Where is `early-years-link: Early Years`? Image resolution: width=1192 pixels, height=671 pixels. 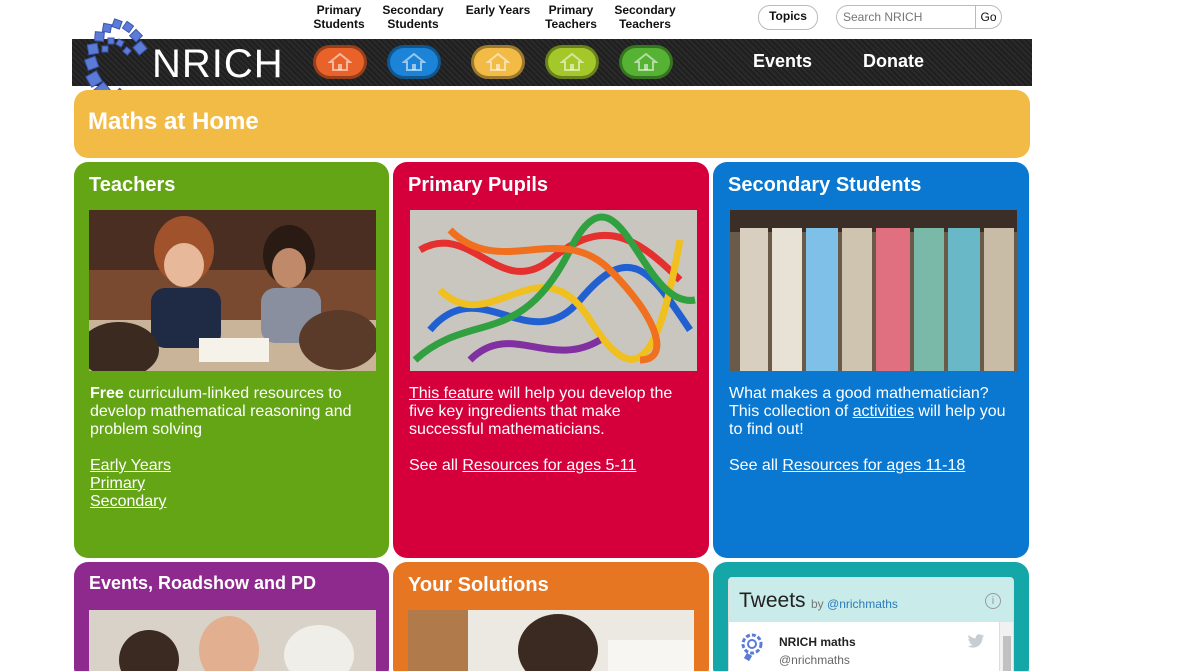
early-years-link: Early Years is located at coordinates (130, 465).